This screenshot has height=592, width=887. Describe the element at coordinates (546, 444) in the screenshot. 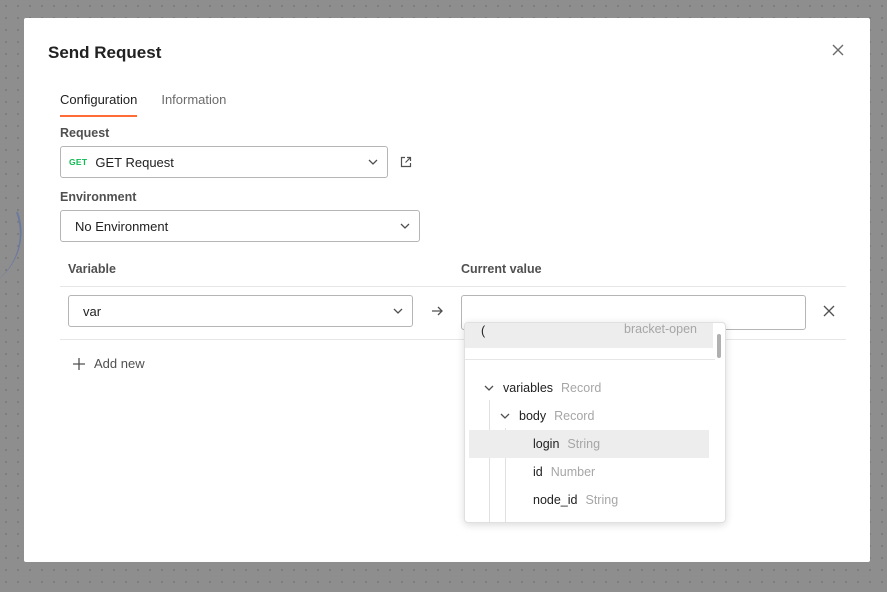

I see `tree-item-name: login` at that location.